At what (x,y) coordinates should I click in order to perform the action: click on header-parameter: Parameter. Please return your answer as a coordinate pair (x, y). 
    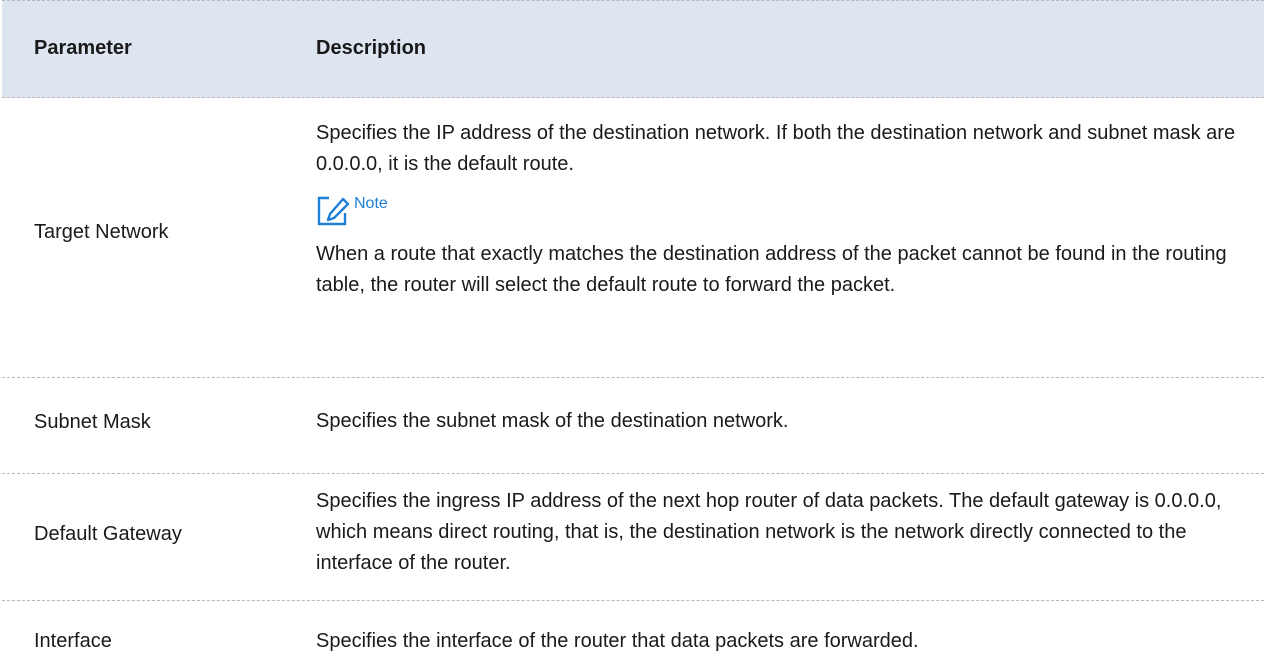
    Looking at the image, I should click on (83, 48).